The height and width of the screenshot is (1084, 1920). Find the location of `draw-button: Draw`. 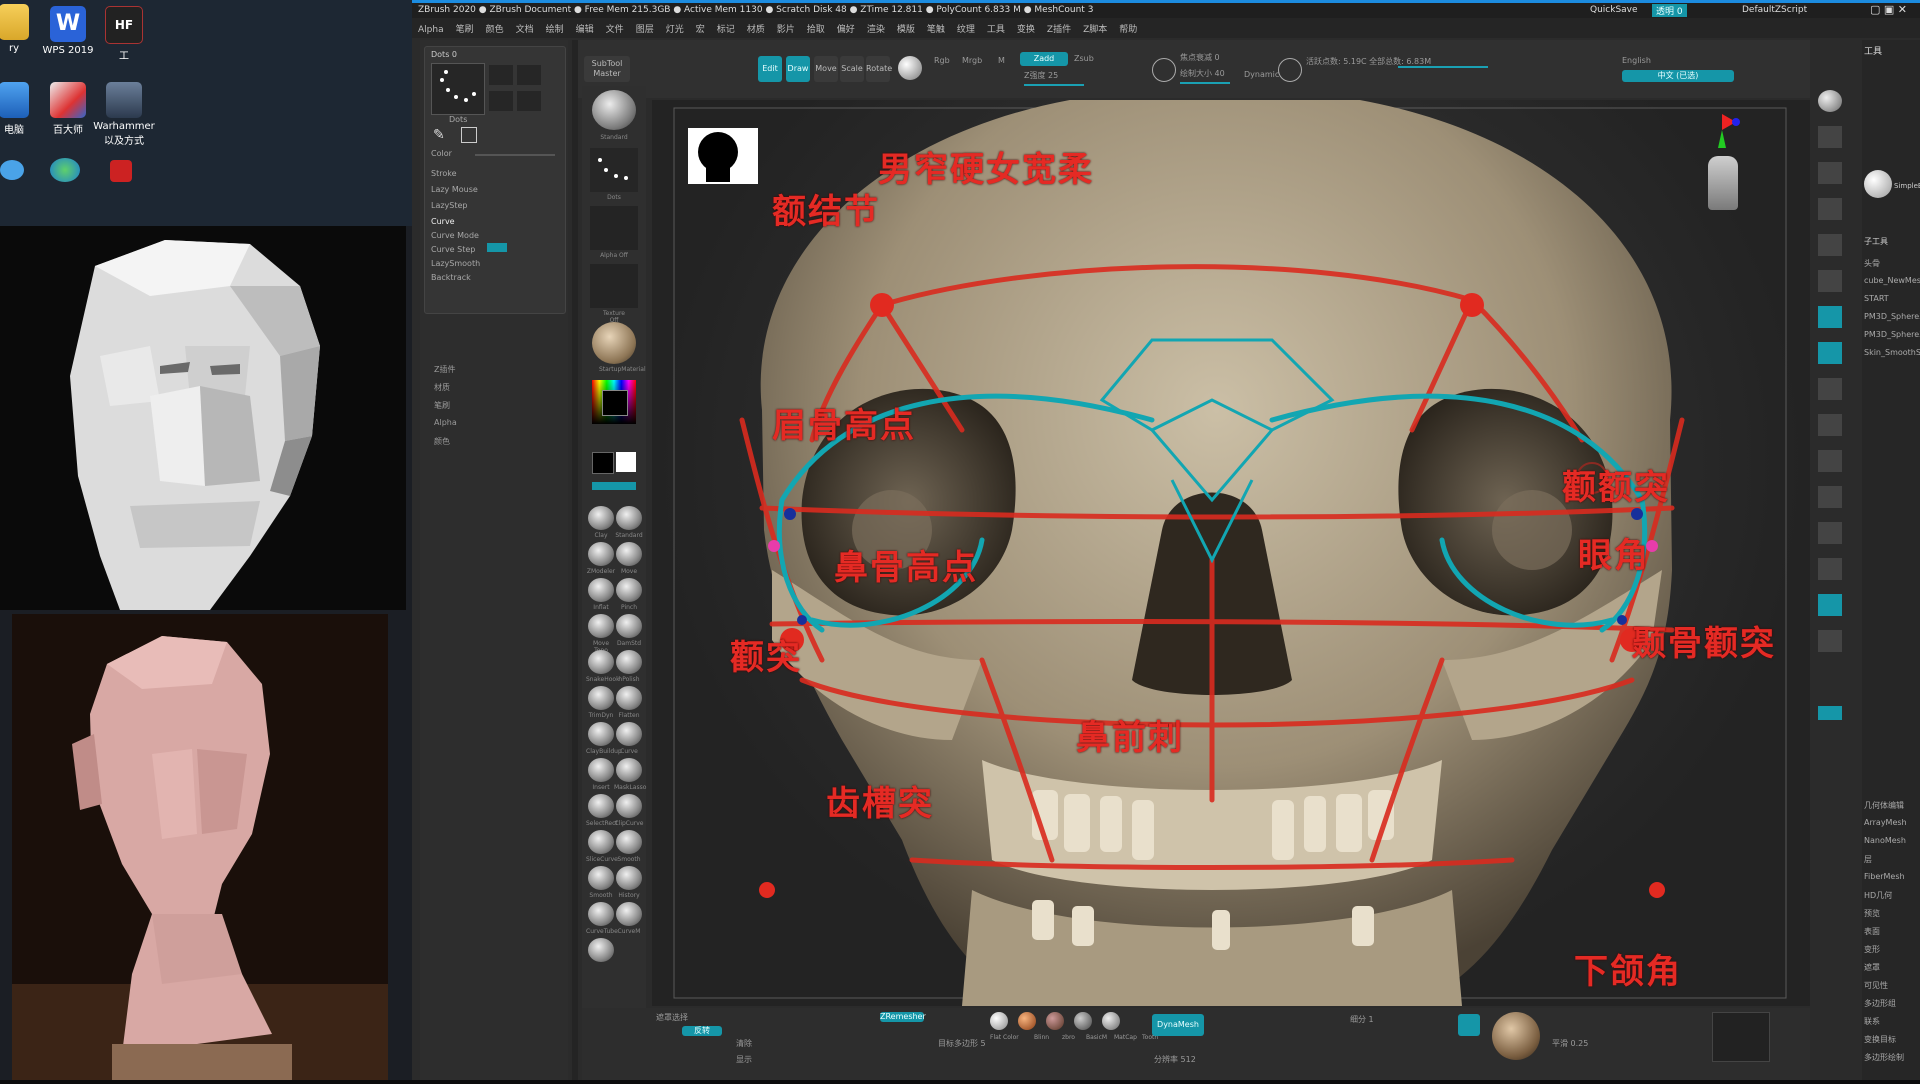

draw-button: Draw is located at coordinates (798, 69).